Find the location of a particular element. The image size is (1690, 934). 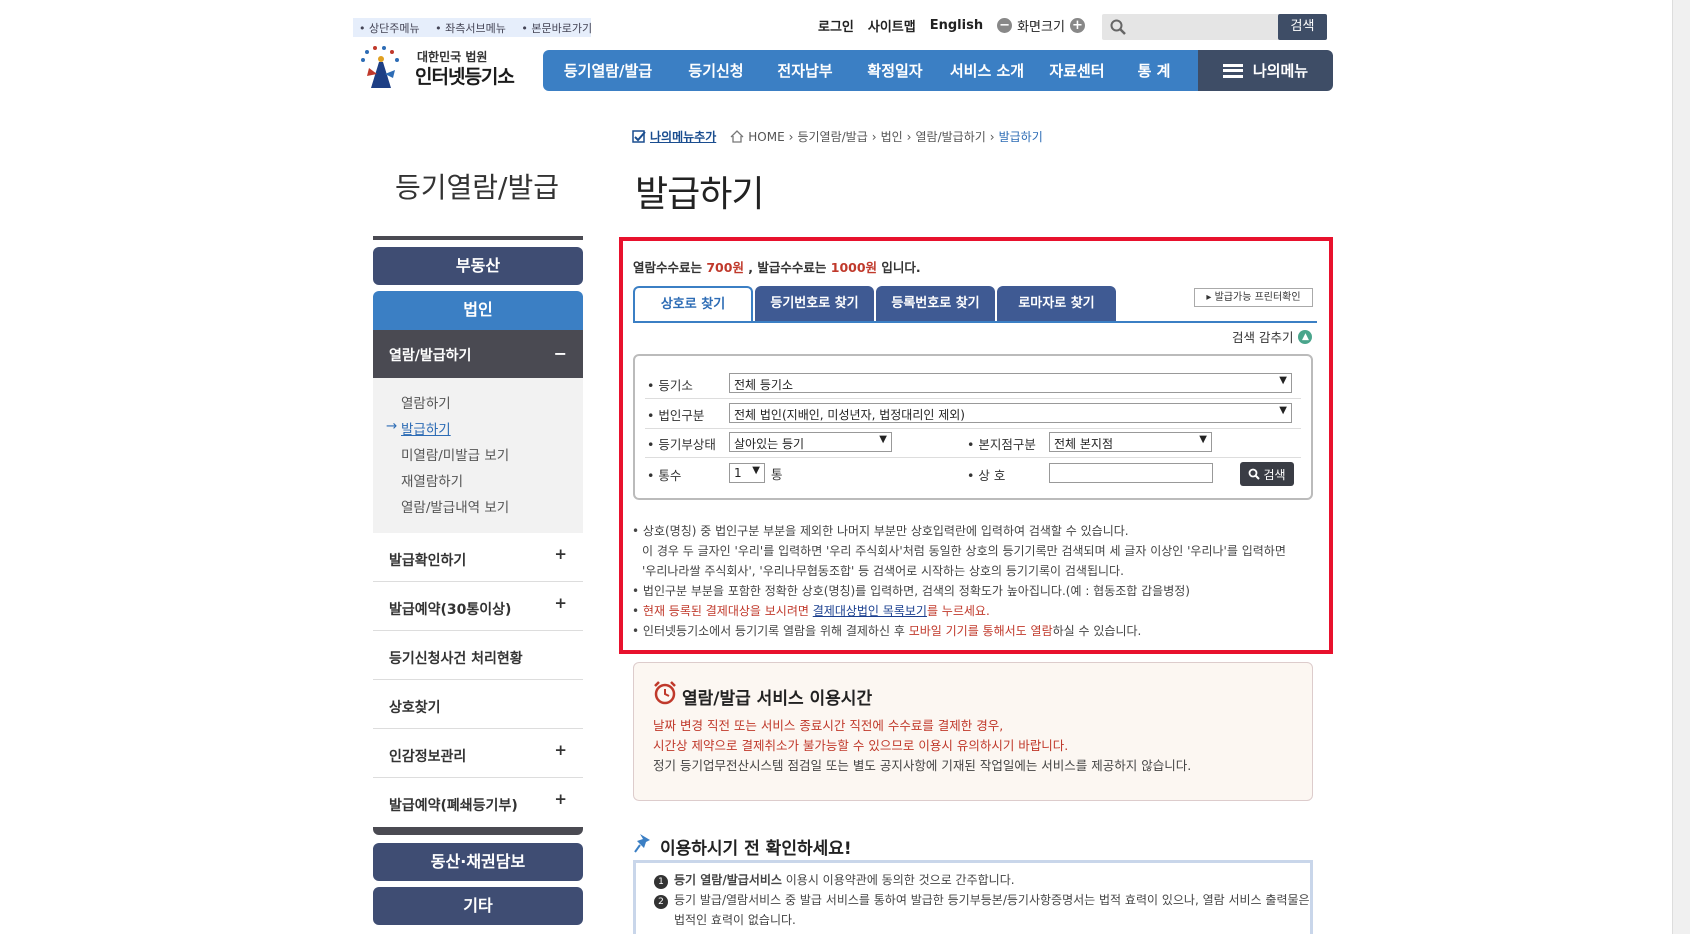

check-item: 1 등기 열람/발급서비스 이용시 이용약관에 동의한 것으로 간주합니다. is located at coordinates (982, 880).